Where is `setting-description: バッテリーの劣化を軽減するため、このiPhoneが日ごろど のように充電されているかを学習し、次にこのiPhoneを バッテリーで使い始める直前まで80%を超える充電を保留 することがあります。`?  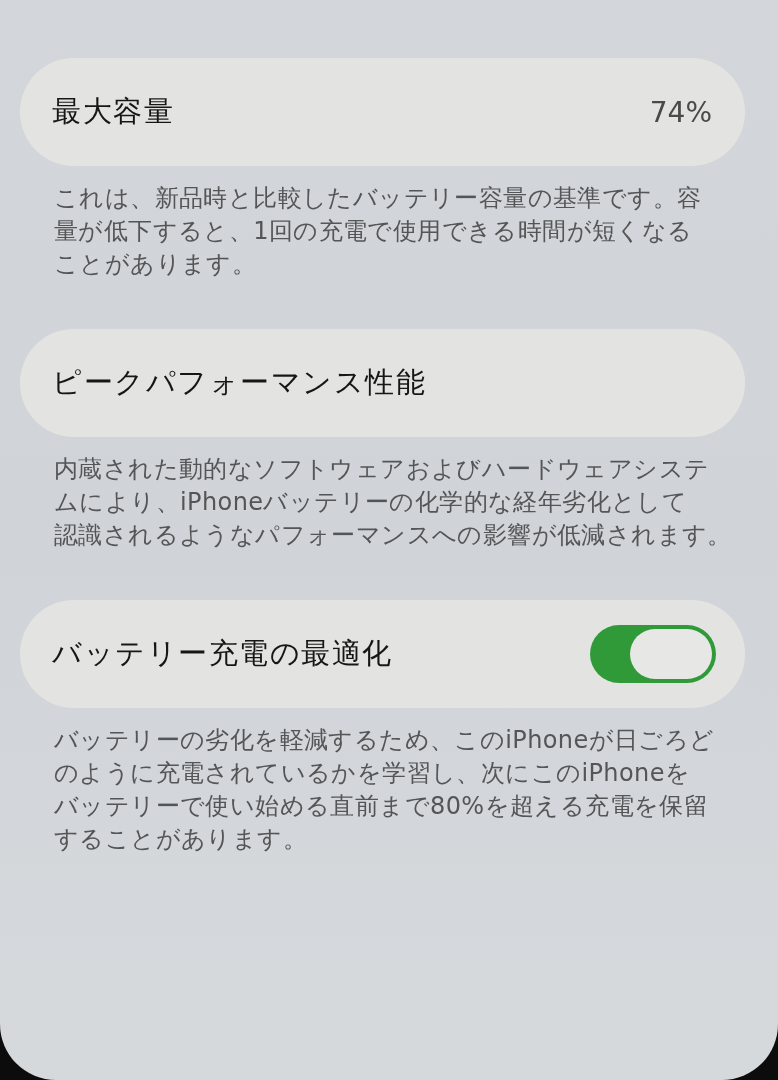 setting-description: バッテリーの劣化を軽減するため、このiPhoneが日ごろど のように充電されているかを学習し、次にこのiPhoneを バッテリーで使い始める直前まで80%を超える充電を保留 することがあります。 is located at coordinates (385, 790).